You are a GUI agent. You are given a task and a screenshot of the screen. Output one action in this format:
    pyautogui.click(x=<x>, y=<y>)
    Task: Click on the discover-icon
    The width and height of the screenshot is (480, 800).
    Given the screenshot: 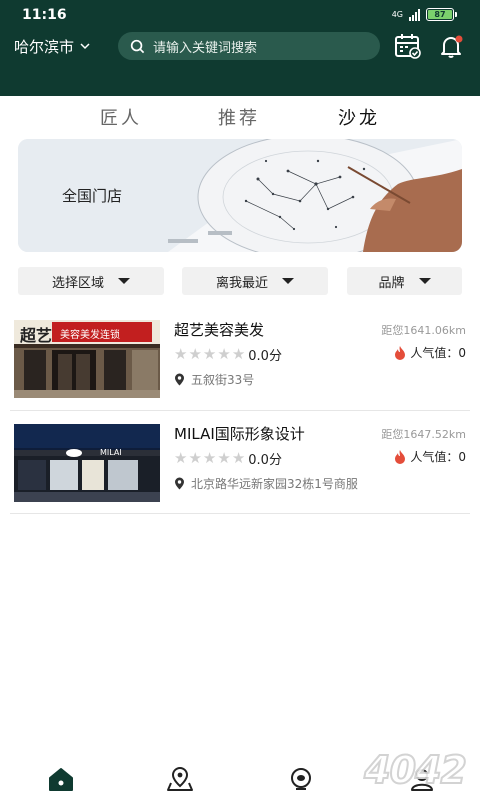 What is the action you would take?
    pyautogui.click(x=301, y=779)
    